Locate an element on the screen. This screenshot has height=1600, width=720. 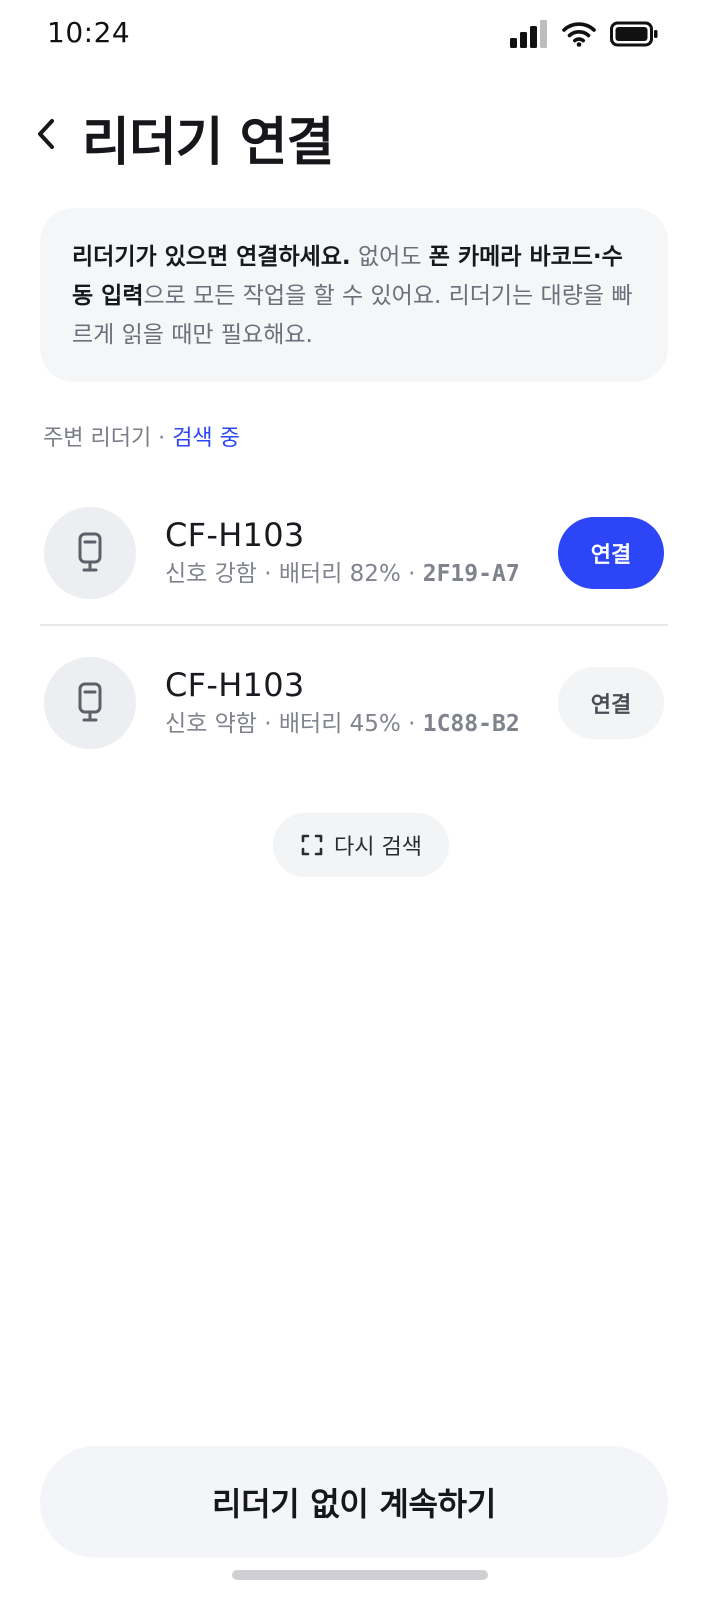
divider is located at coordinates (354, 625).